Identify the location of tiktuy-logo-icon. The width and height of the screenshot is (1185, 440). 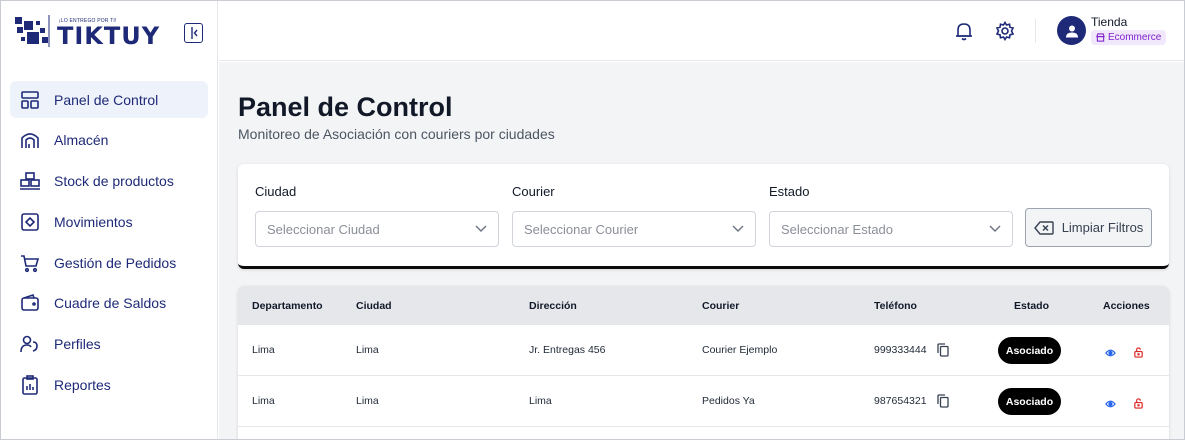
(32, 31).